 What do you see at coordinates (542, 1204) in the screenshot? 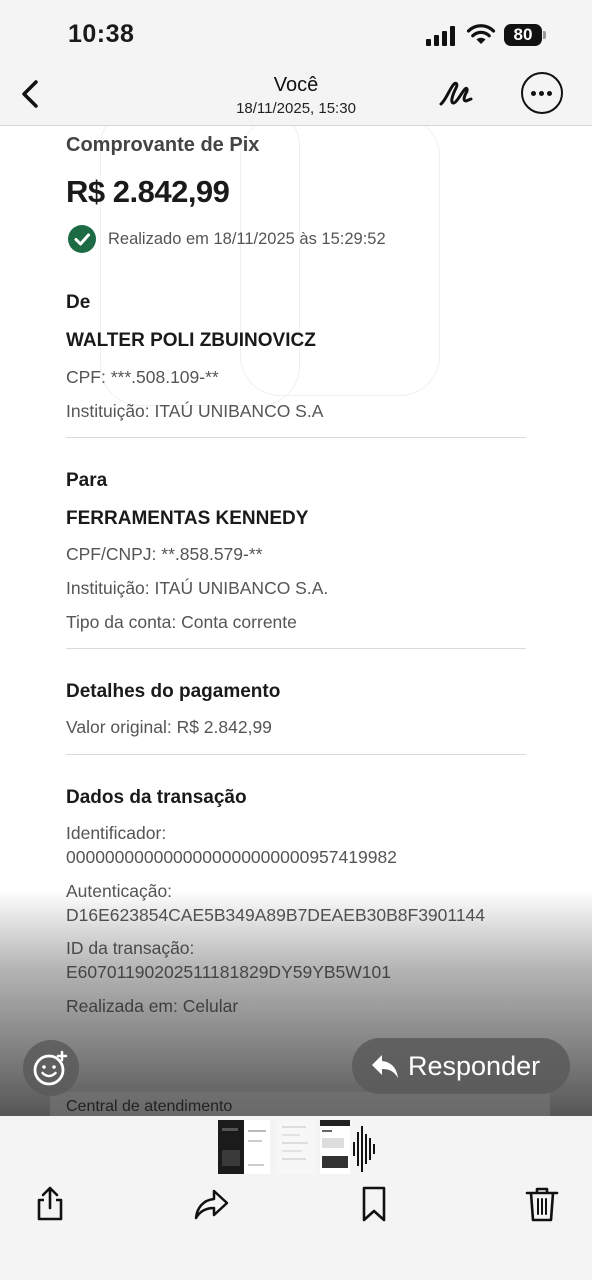
I see `trash-icon` at bounding box center [542, 1204].